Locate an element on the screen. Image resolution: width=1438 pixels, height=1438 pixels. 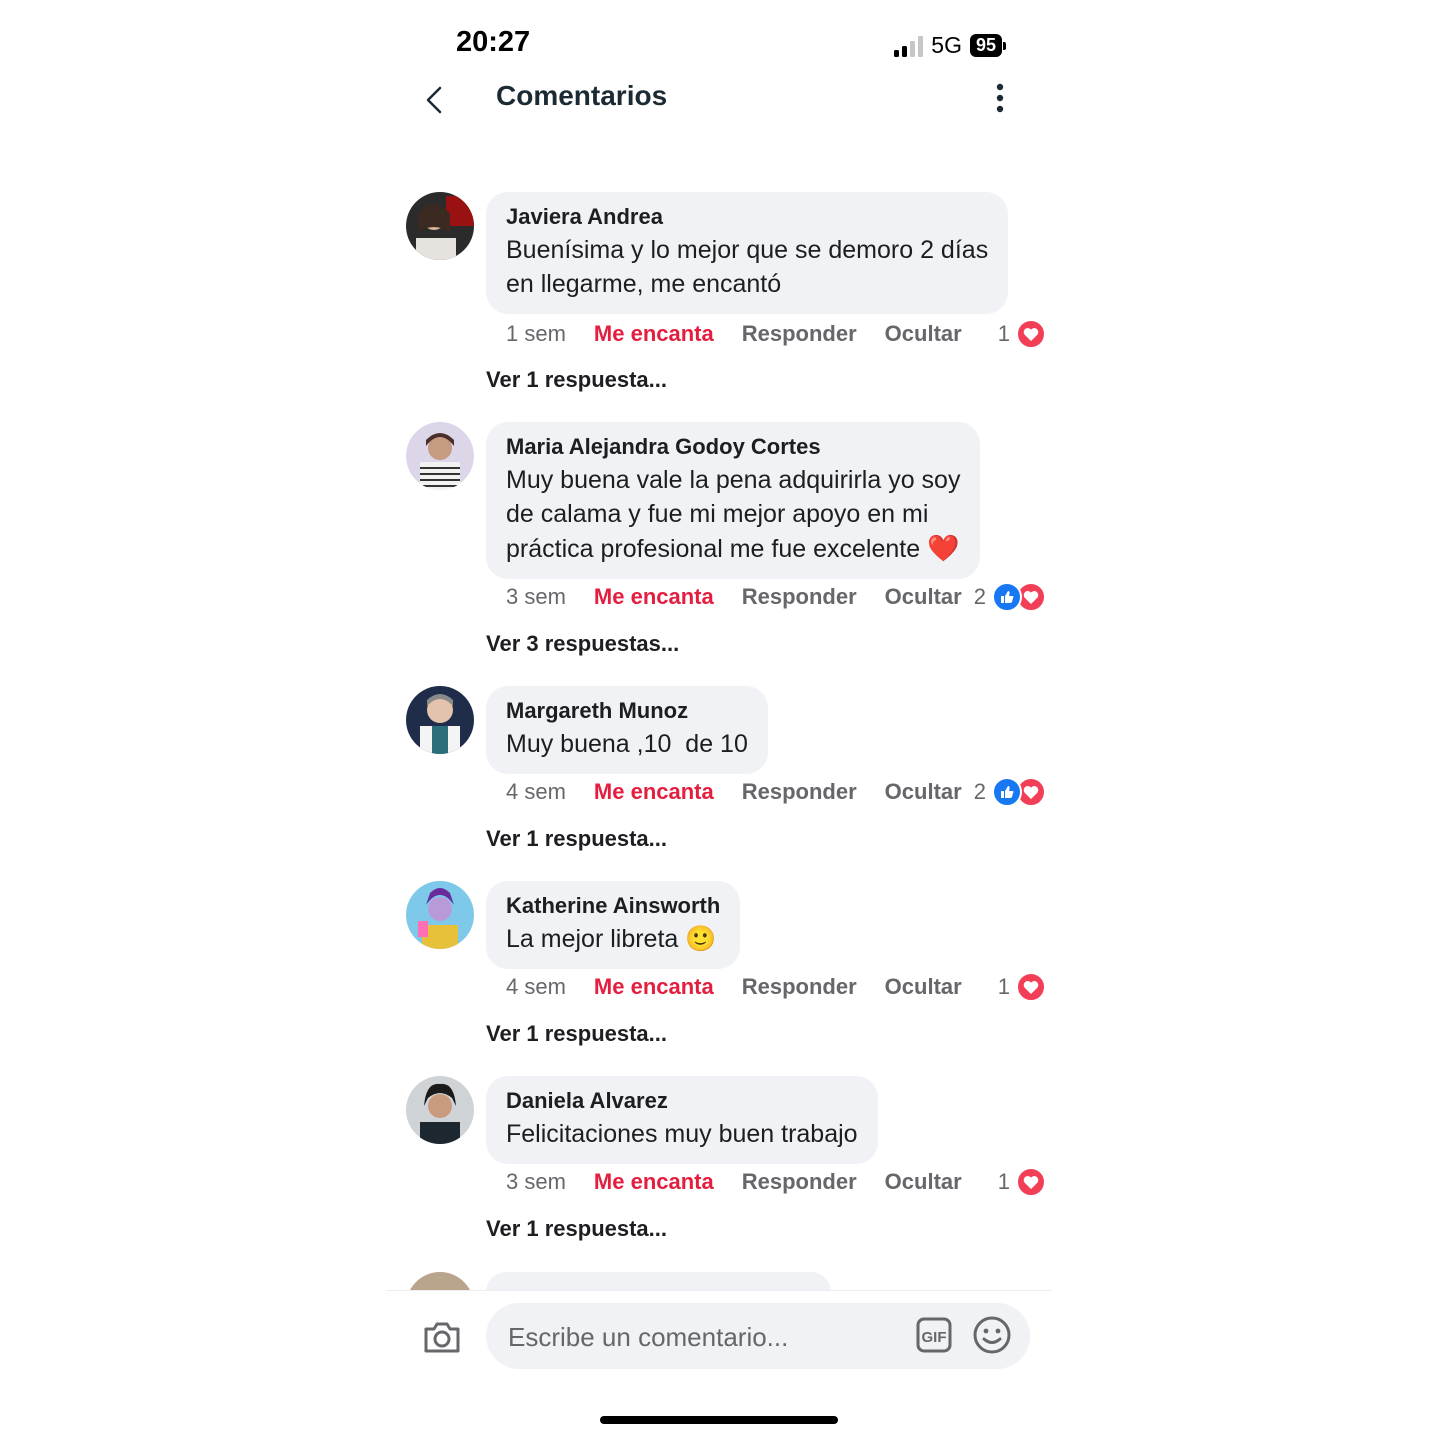
comment-actions: 3 sem Me encanta Responder Ocultar 1 is located at coordinates (776, 1182).